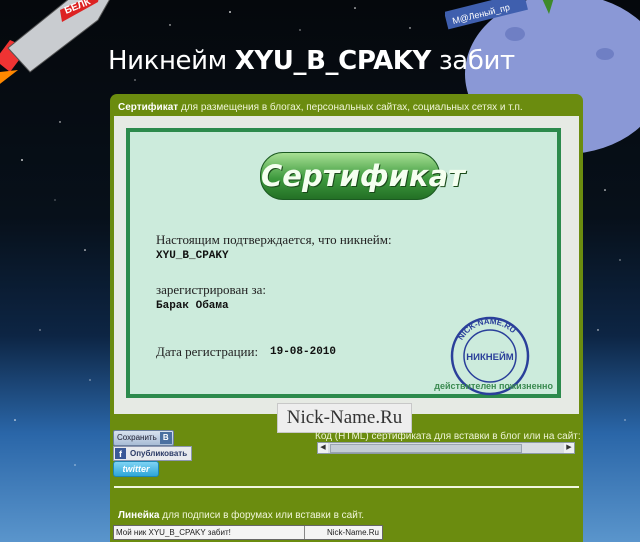 The width and height of the screenshot is (640, 542). What do you see at coordinates (55, 42) in the screenshot?
I see `rocket-illustration: БЕЛК` at bounding box center [55, 42].